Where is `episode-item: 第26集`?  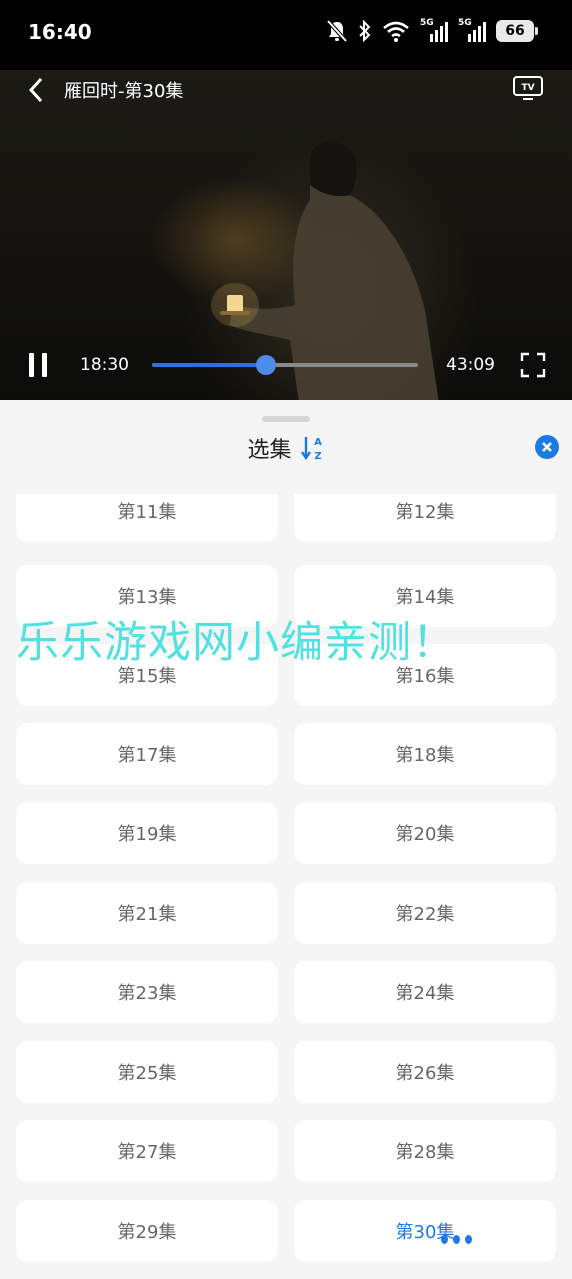 episode-item: 第26集 is located at coordinates (425, 1072).